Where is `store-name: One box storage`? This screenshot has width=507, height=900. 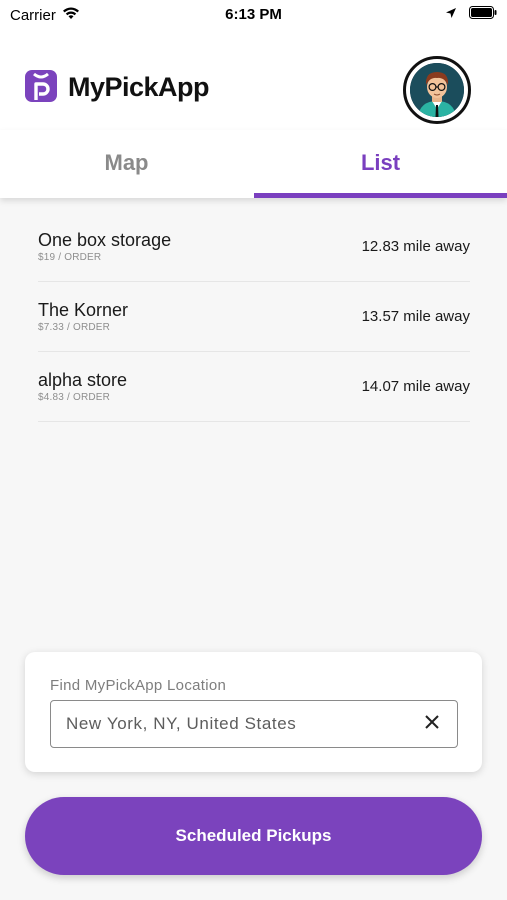 store-name: One box storage is located at coordinates (105, 240).